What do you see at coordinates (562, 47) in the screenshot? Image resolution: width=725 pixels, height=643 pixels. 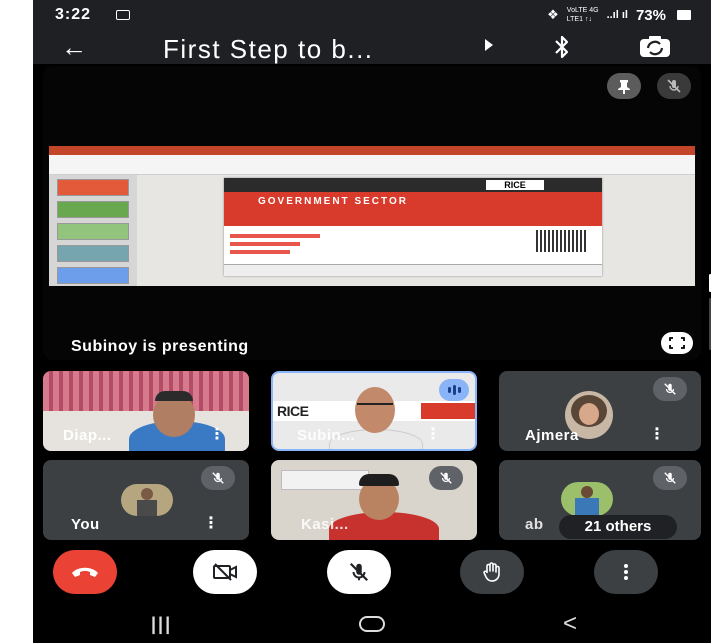 I see `bluetooth-icon` at bounding box center [562, 47].